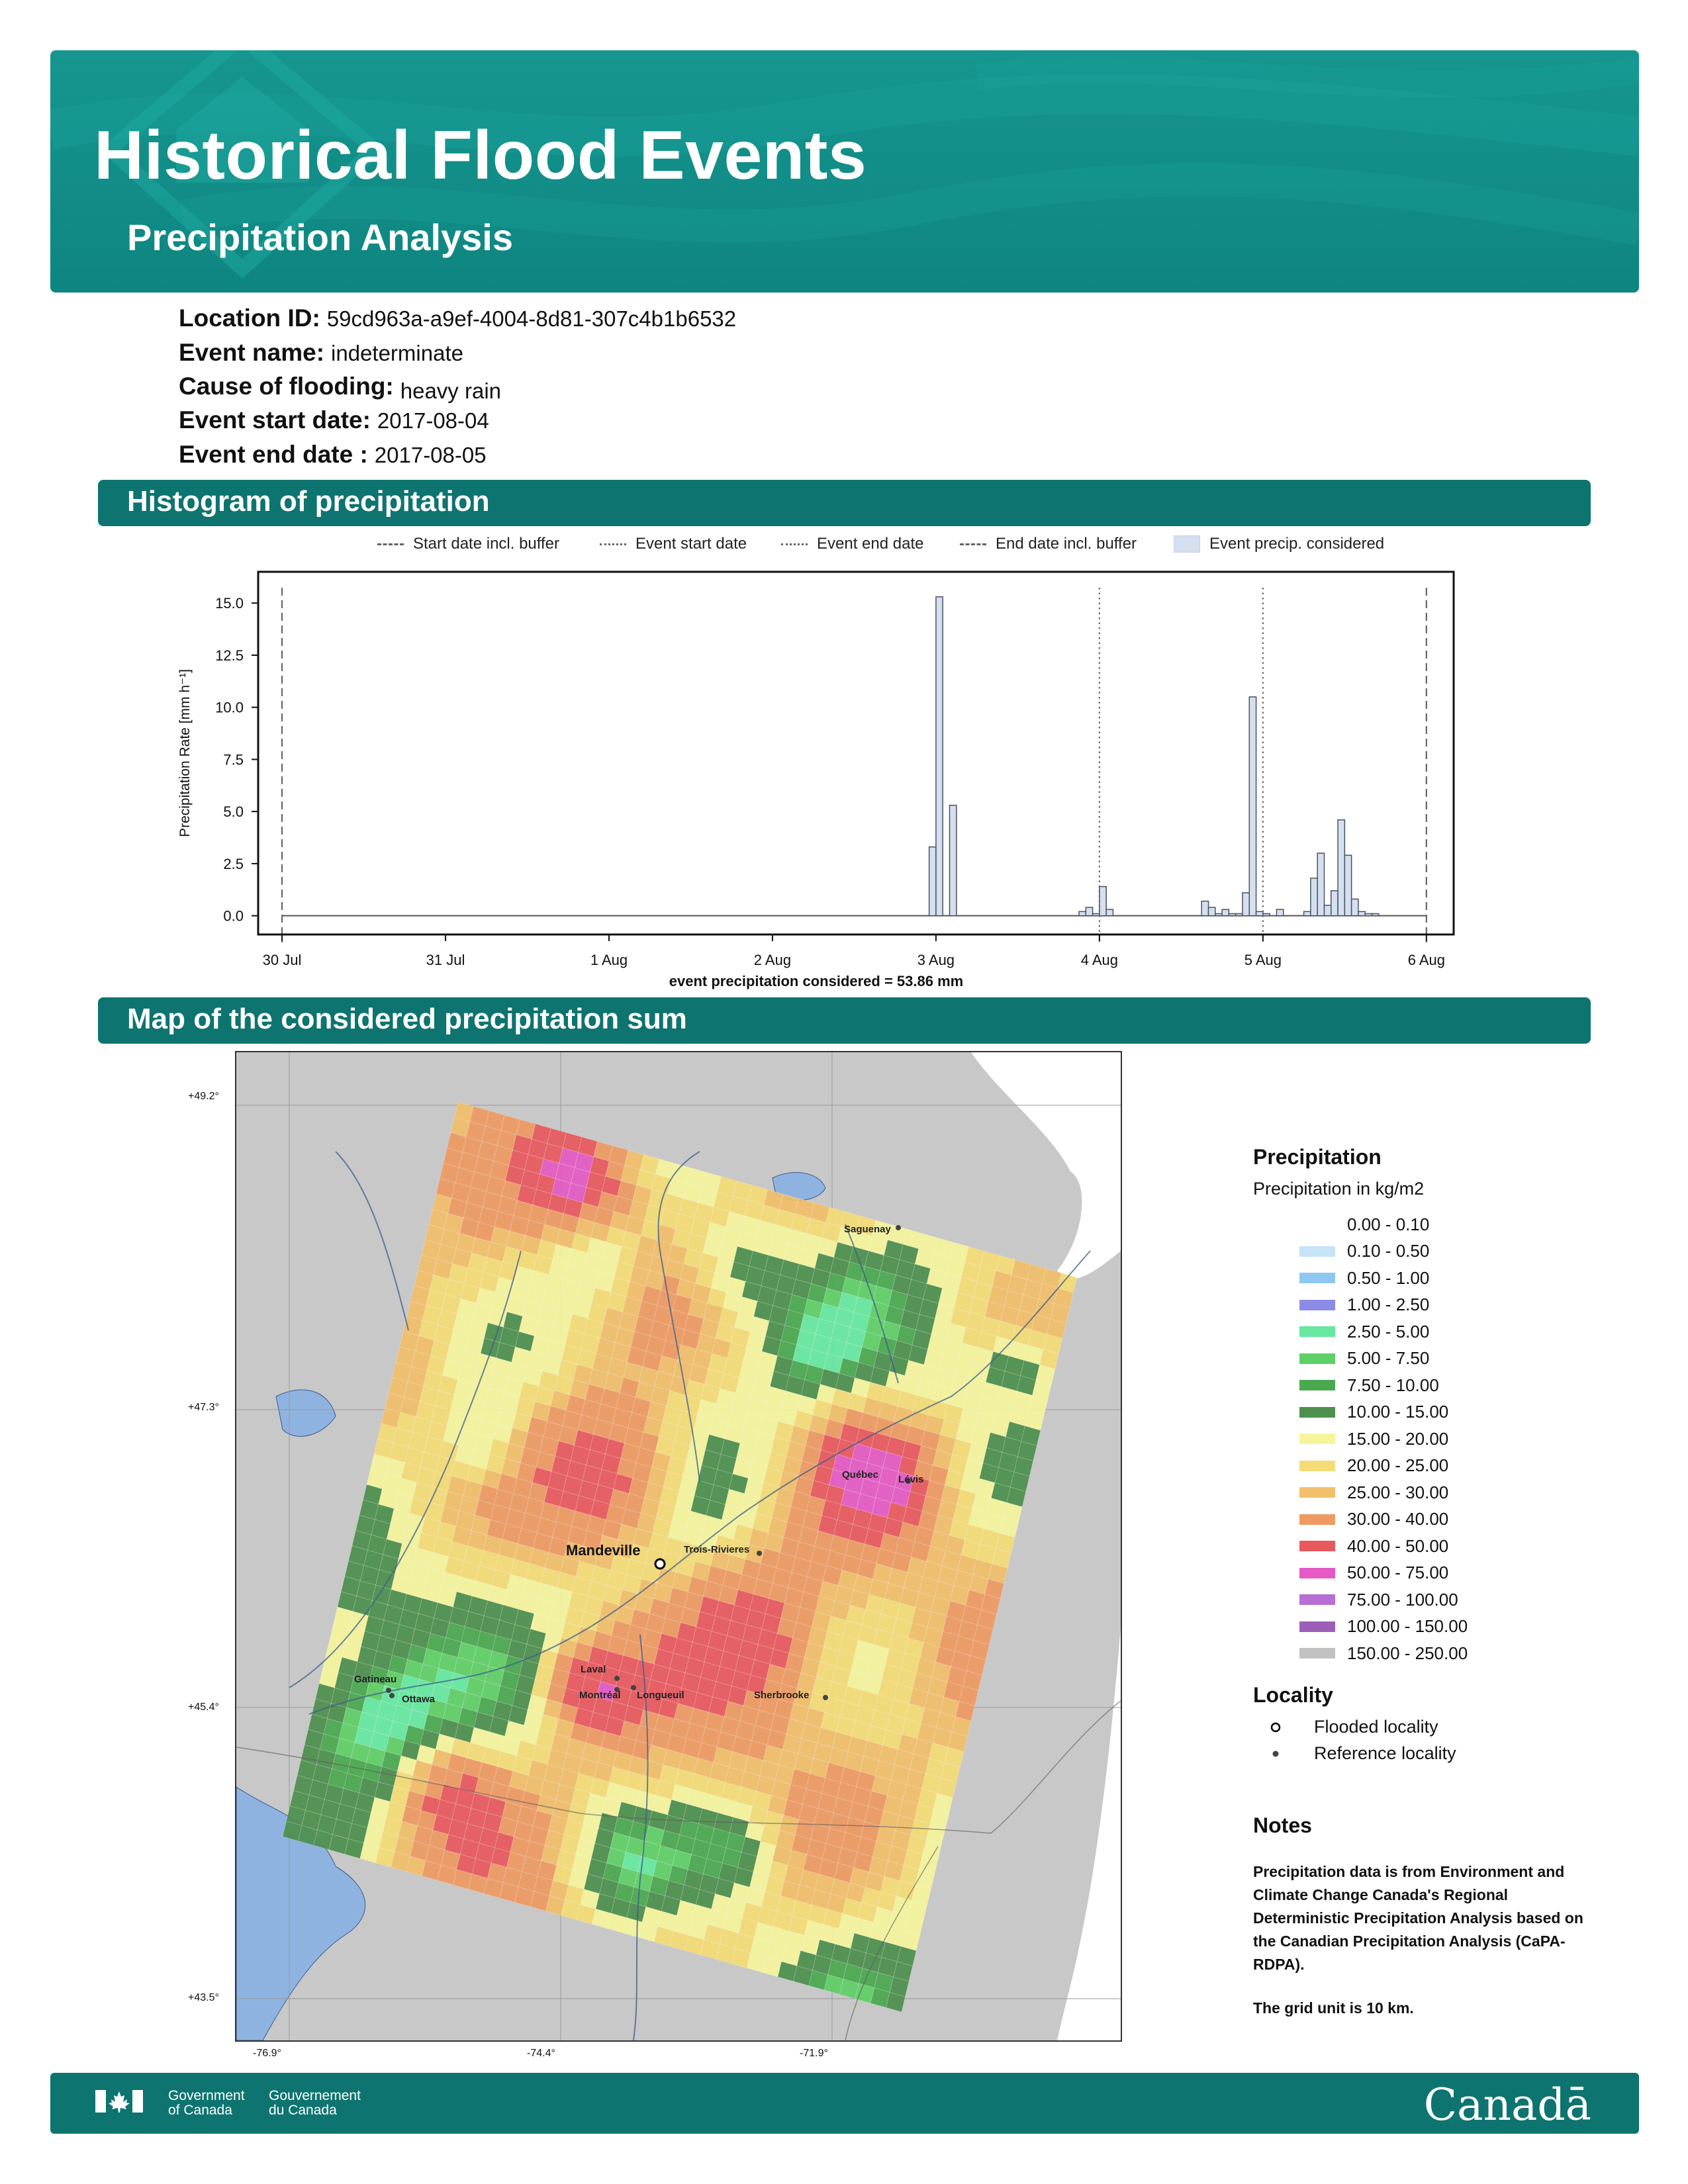 The height and width of the screenshot is (2184, 1688). I want to click on legend-class-label: 15.00 - 20.00, so click(1398, 1439).